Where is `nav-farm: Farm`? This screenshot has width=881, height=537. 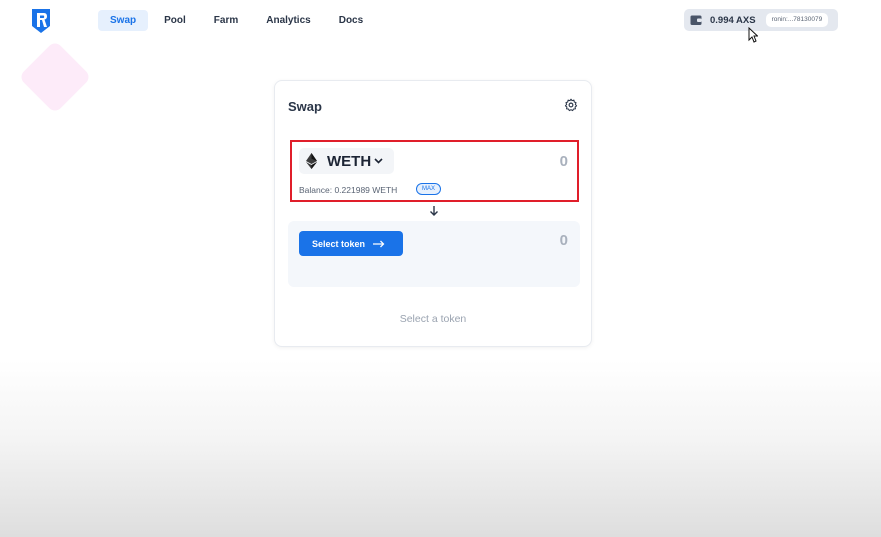 nav-farm: Farm is located at coordinates (226, 20).